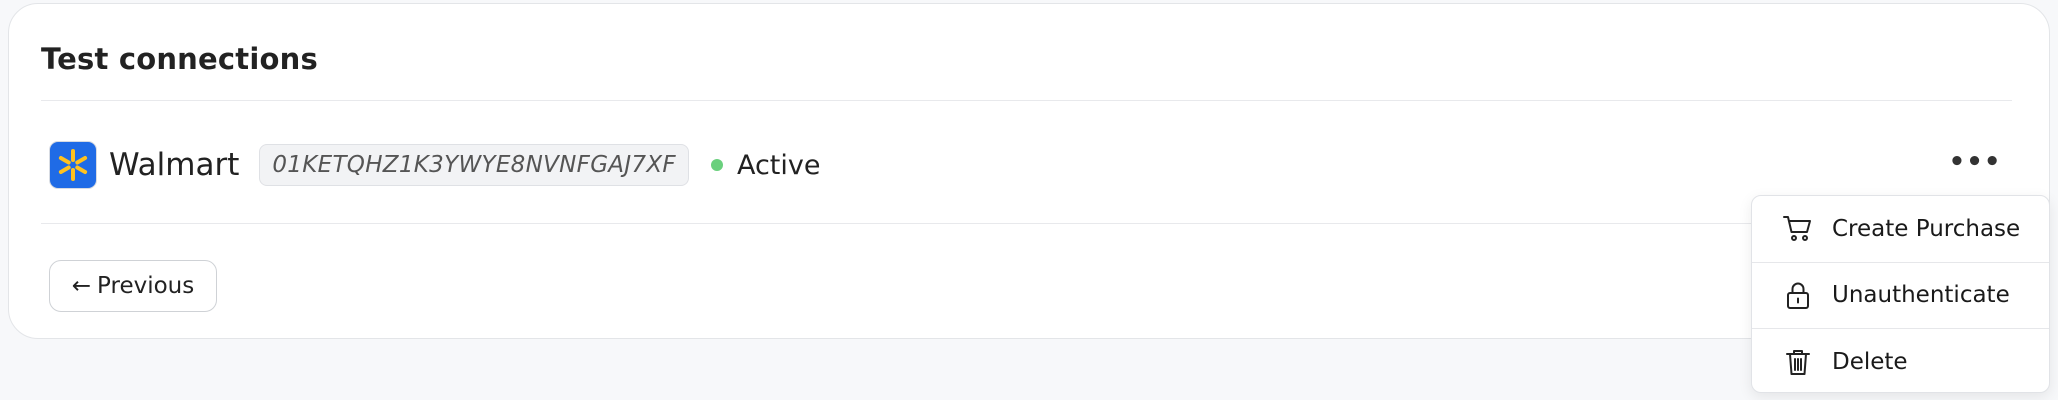 The width and height of the screenshot is (2058, 400). I want to click on menu-item-delete: Delete, so click(1900, 360).